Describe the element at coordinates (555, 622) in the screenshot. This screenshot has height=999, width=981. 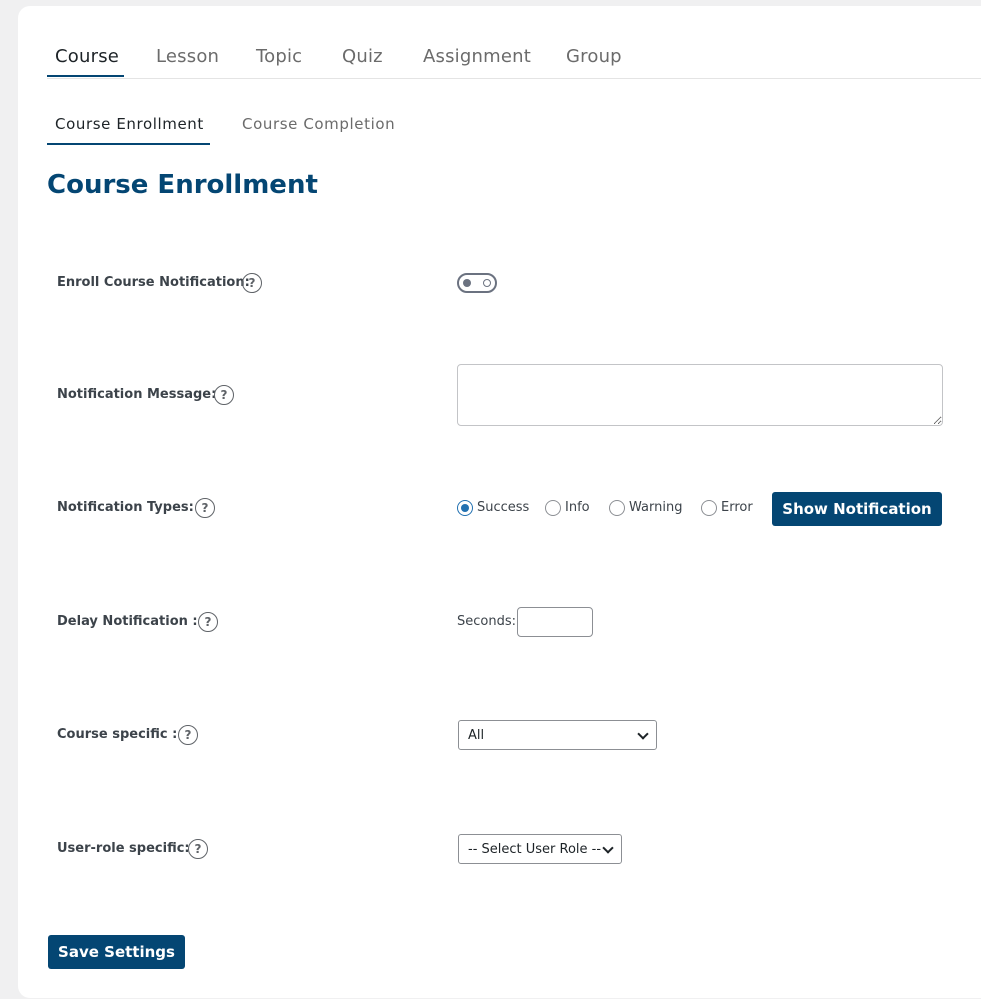
I see `seconds-input` at that location.